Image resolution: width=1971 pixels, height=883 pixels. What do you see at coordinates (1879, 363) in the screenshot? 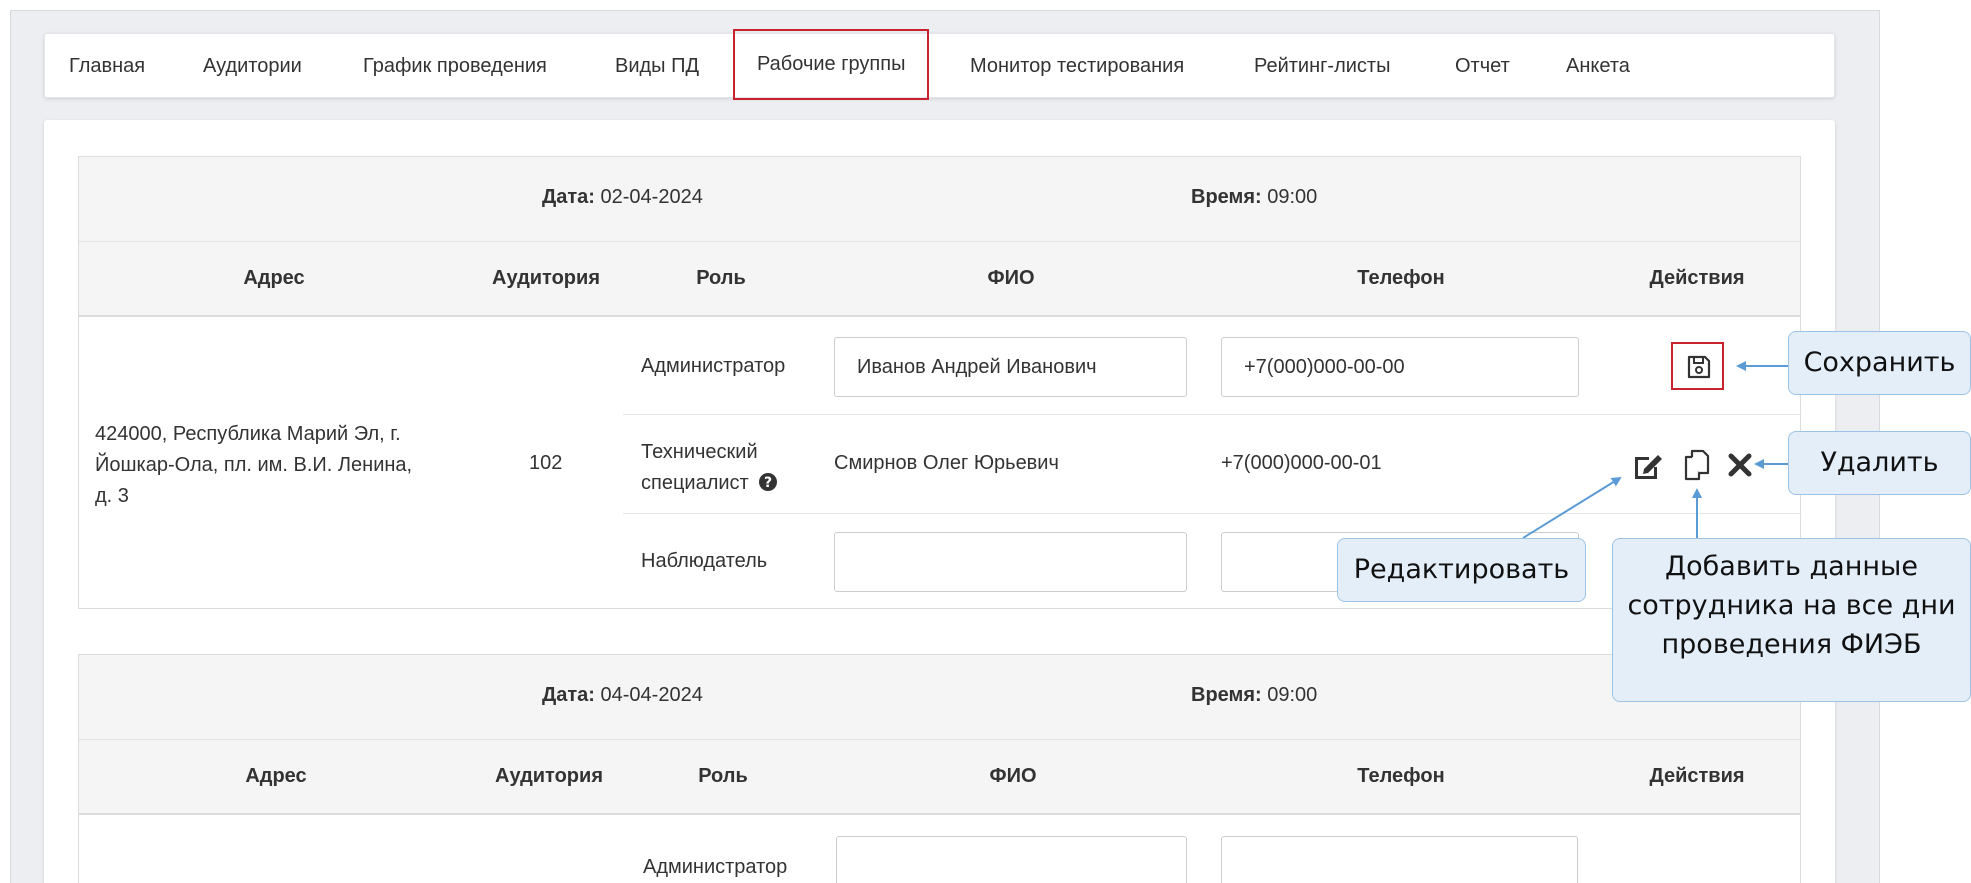
I see `callout-save: Сохранить` at bounding box center [1879, 363].